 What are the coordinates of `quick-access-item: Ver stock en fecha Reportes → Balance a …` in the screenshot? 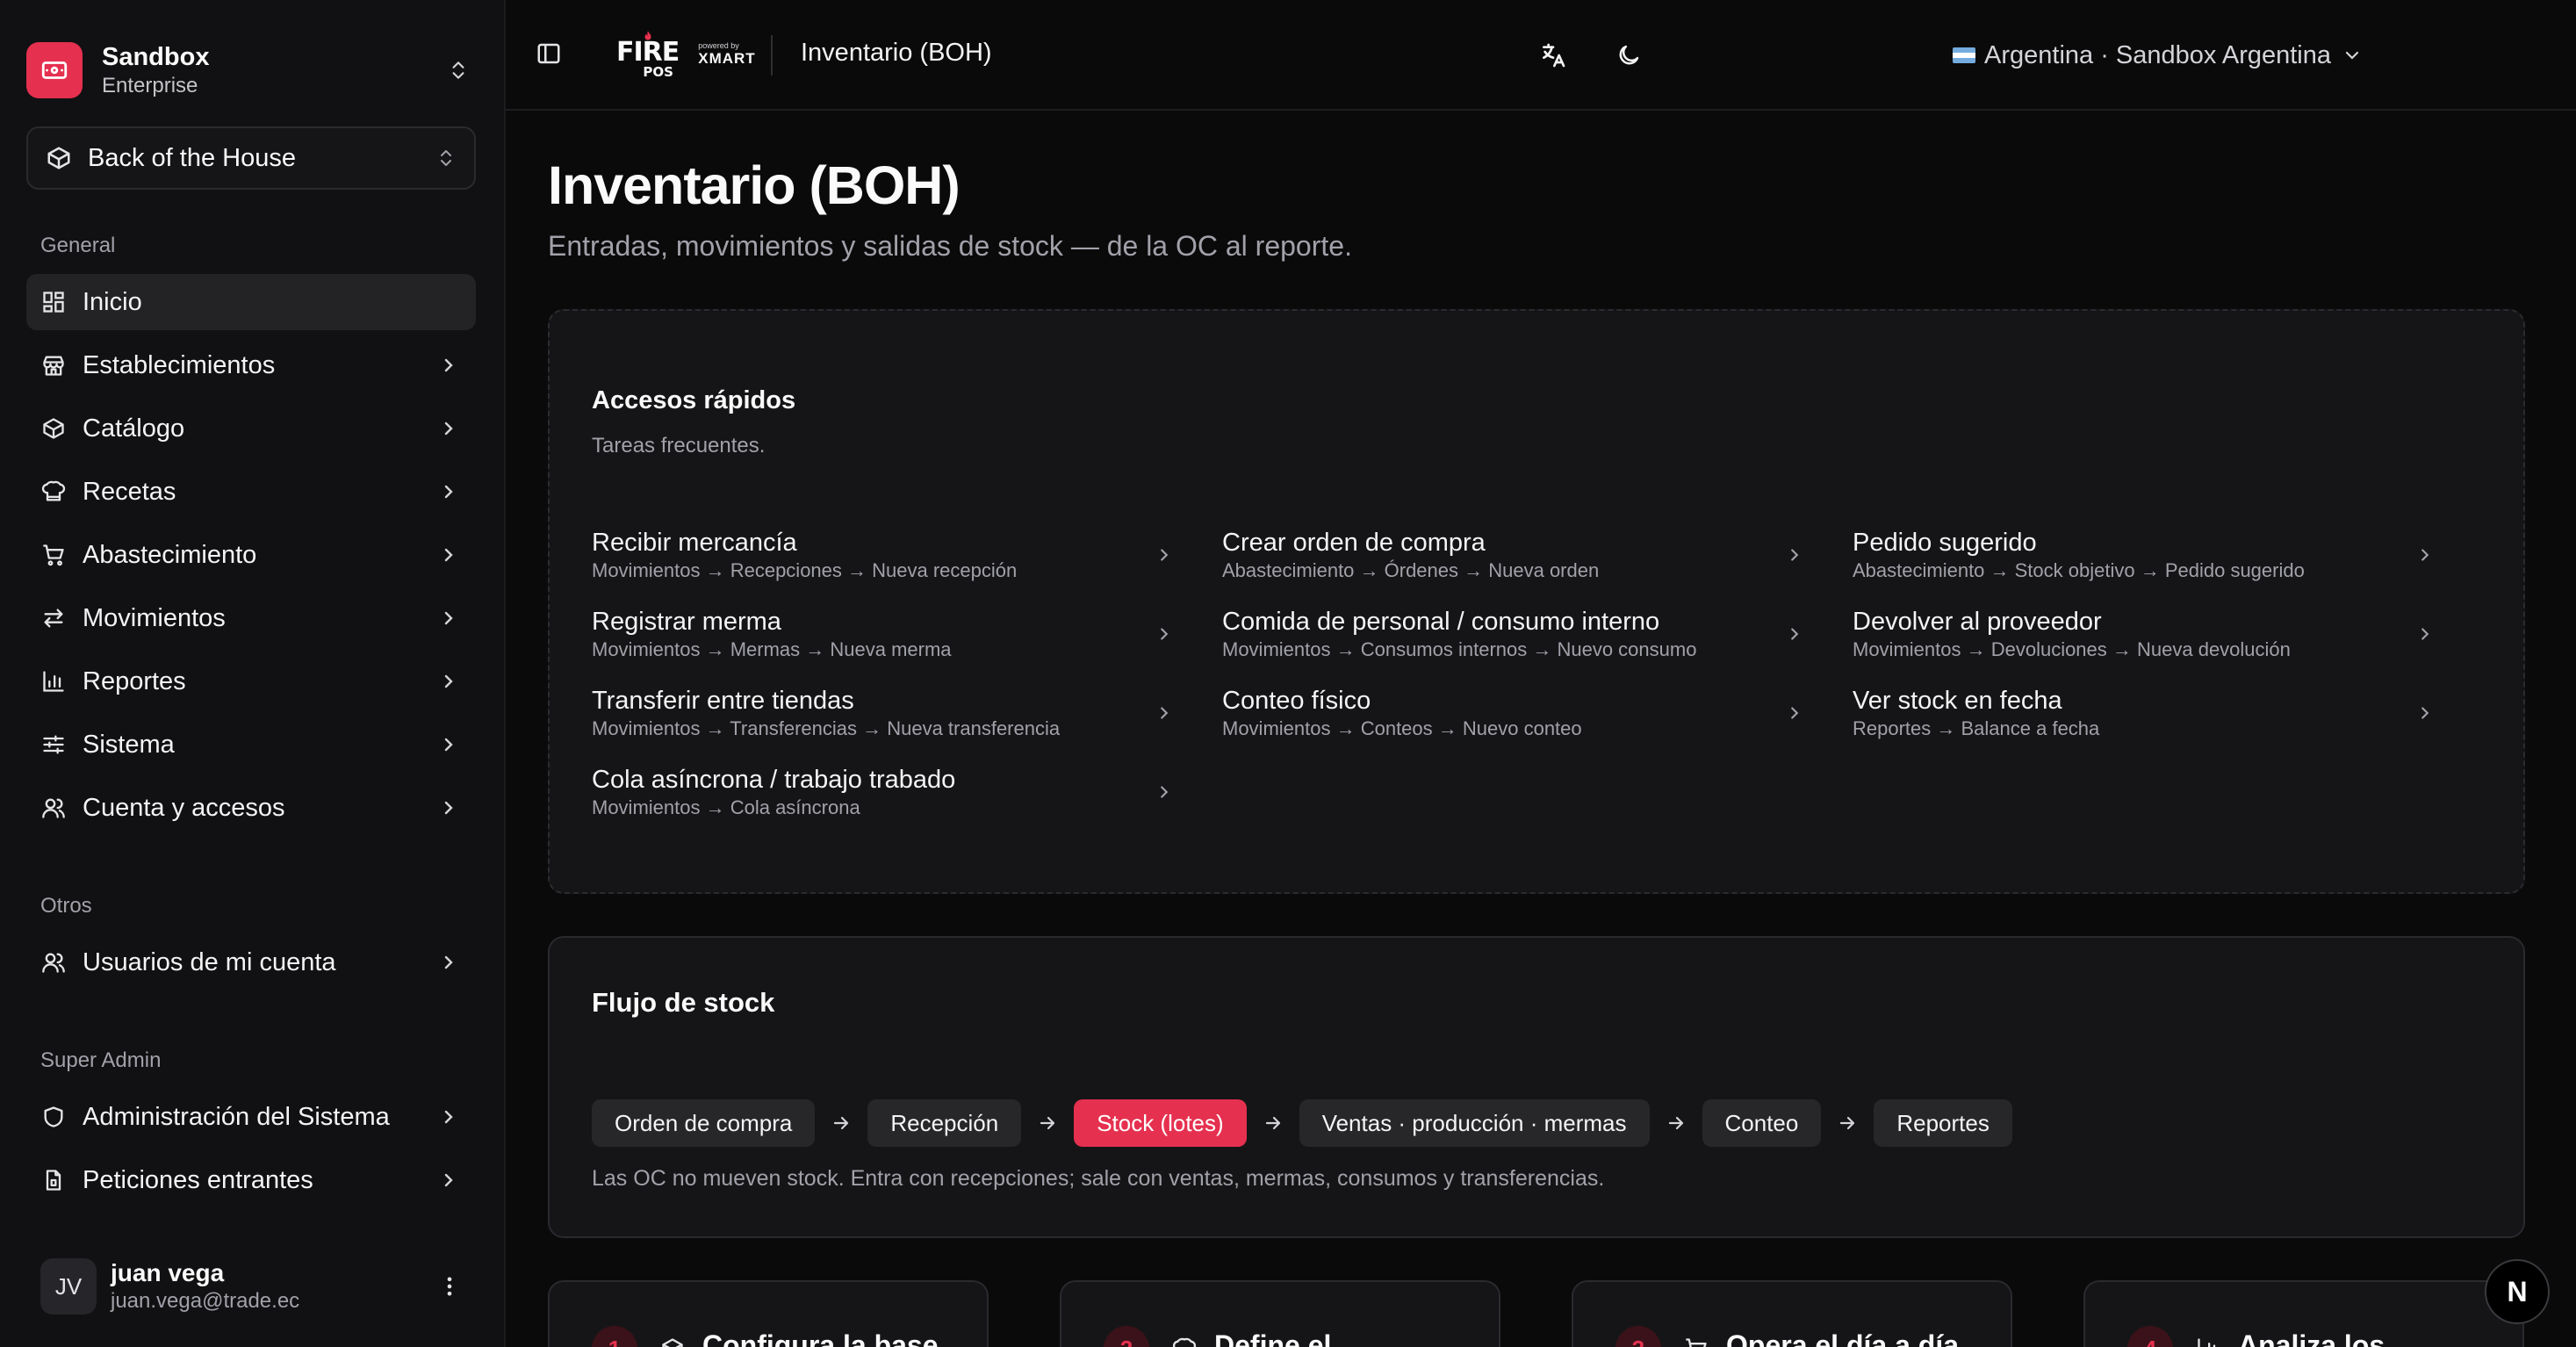 It's located at (2144, 713).